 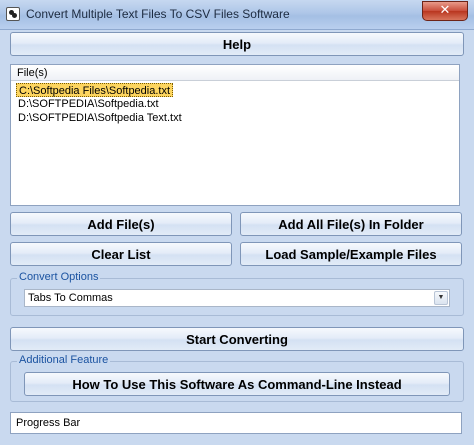 What do you see at coordinates (64, 360) in the screenshot?
I see `additional-feature-label: Additional Feature` at bounding box center [64, 360].